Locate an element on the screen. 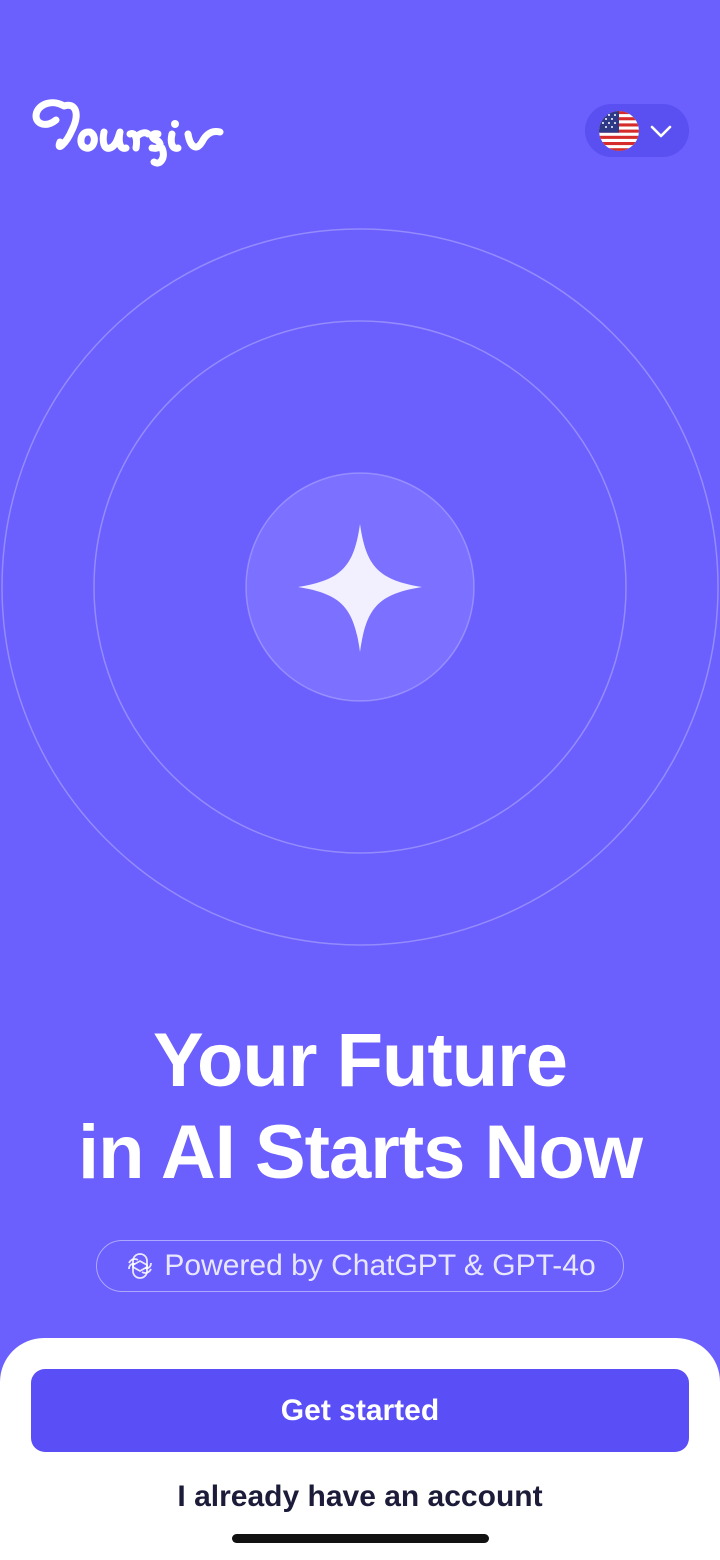 The width and height of the screenshot is (720, 1560). powered-by-text: Powered by ChatGPT & GPT-4o is located at coordinates (380, 1265).